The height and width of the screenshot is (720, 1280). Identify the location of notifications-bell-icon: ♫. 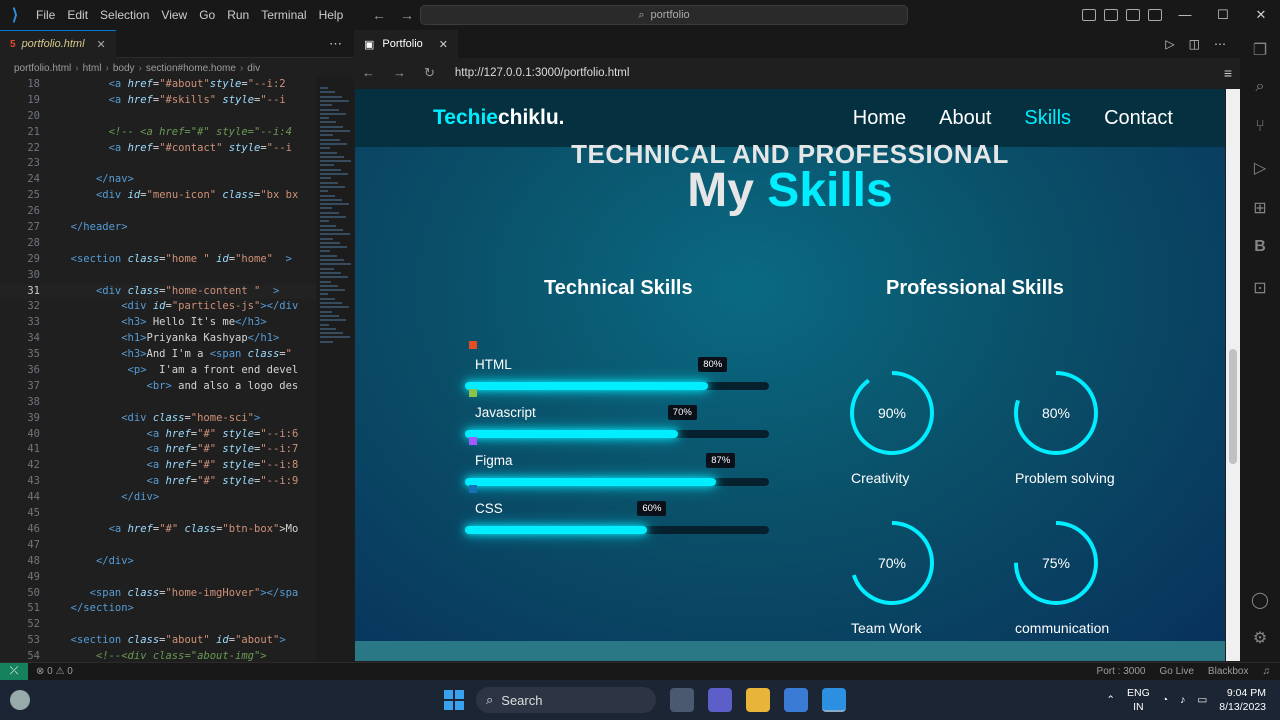
(1267, 671).